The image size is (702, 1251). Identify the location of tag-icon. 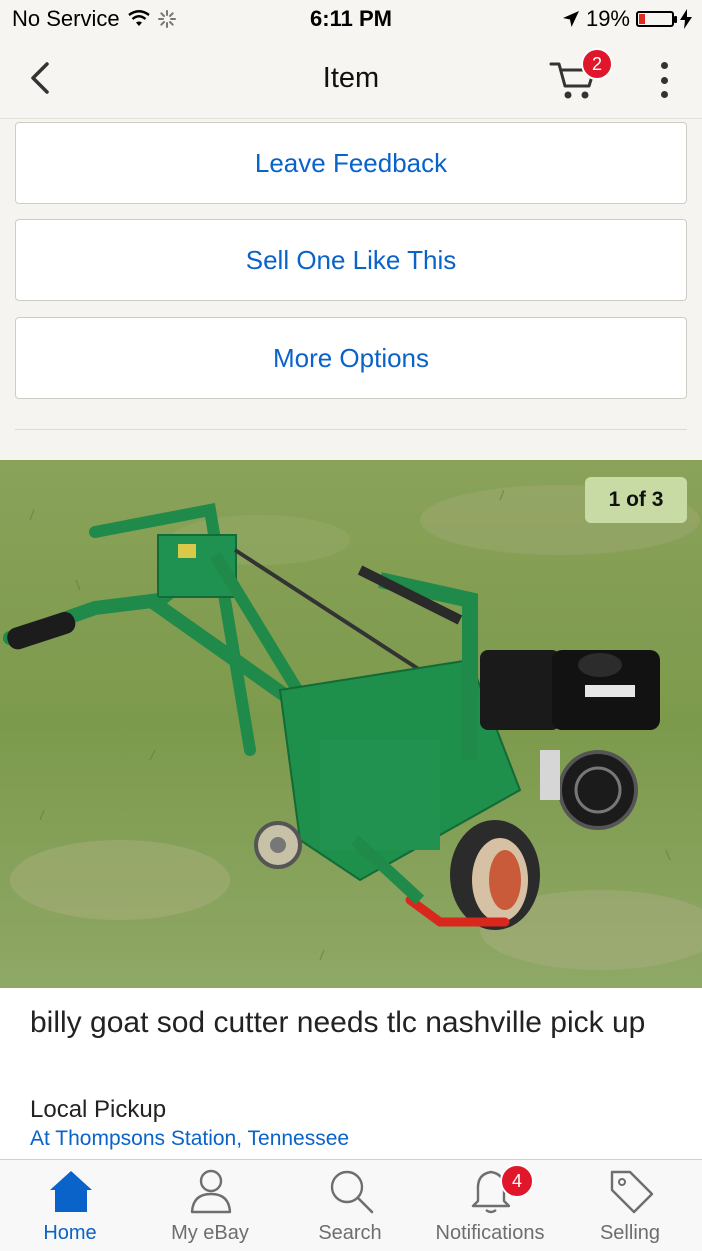
(632, 1192).